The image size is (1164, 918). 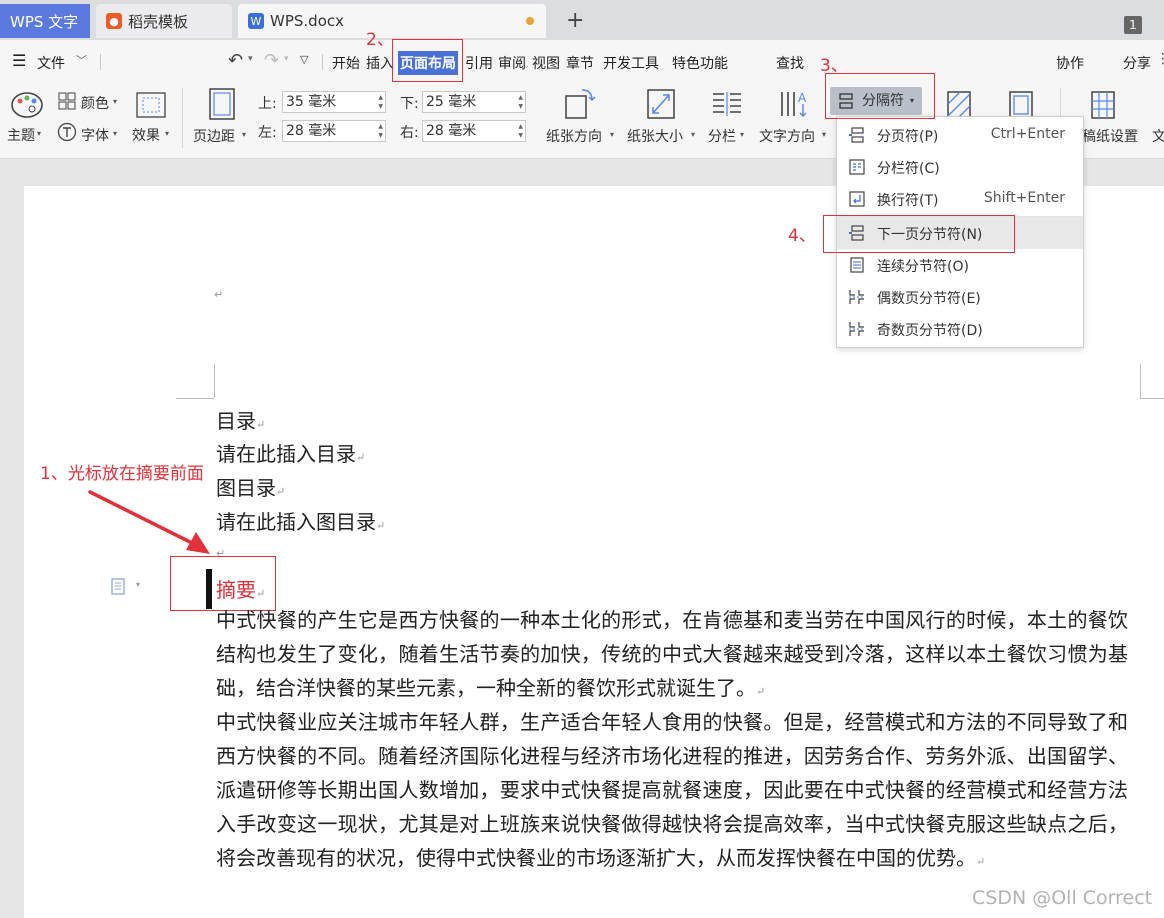 What do you see at coordinates (427, 60) in the screenshot?
I see `annotation-box-page-layout` at bounding box center [427, 60].